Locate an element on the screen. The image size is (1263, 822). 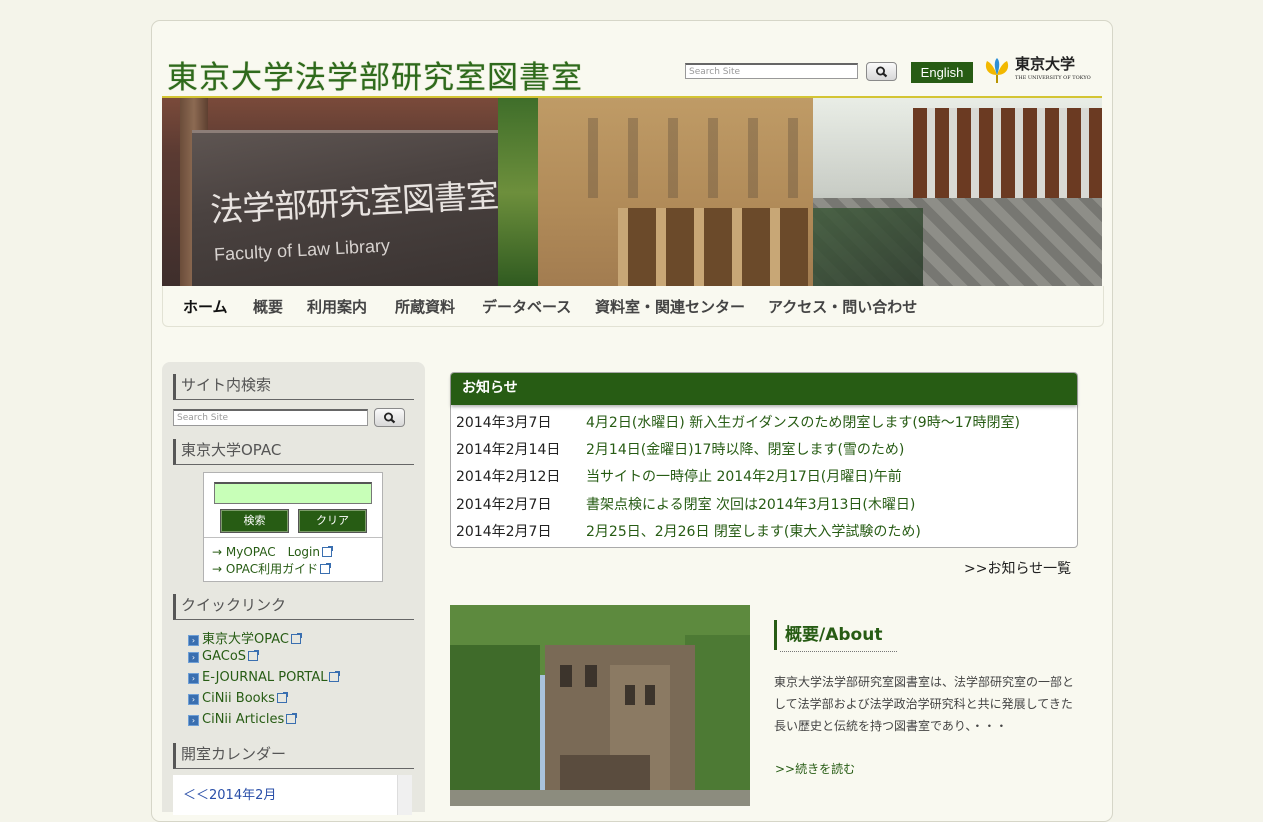
nav-access-contact: アクセス・問い合わせ is located at coordinates (842, 306).